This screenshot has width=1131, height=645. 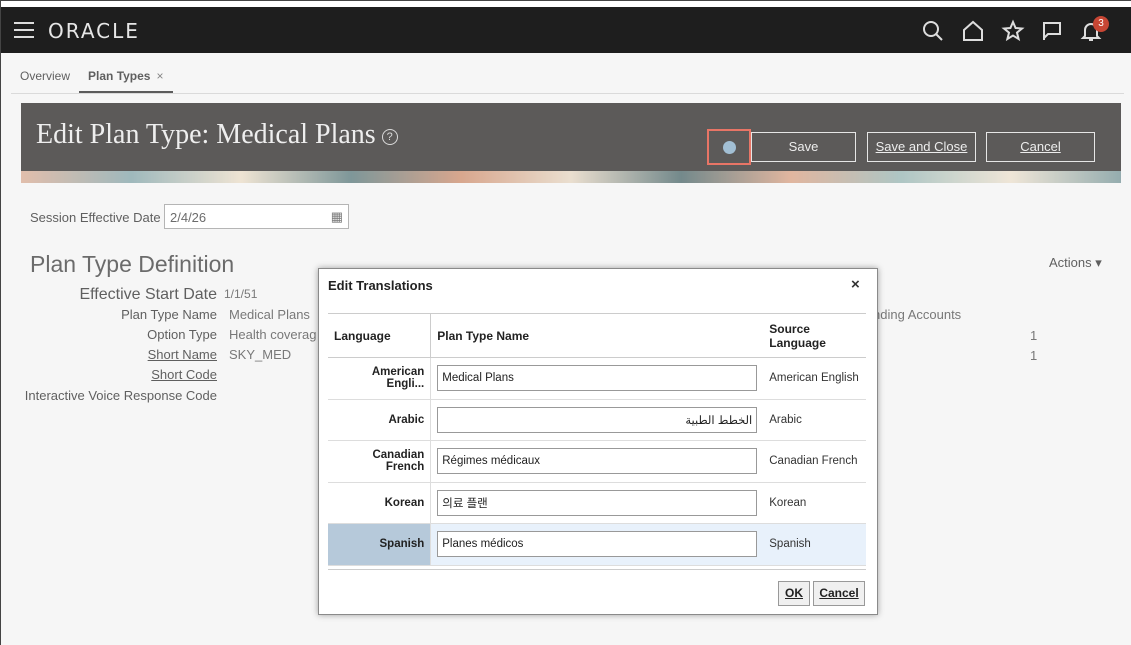 What do you see at coordinates (933, 31) in the screenshot?
I see `search-icon` at bounding box center [933, 31].